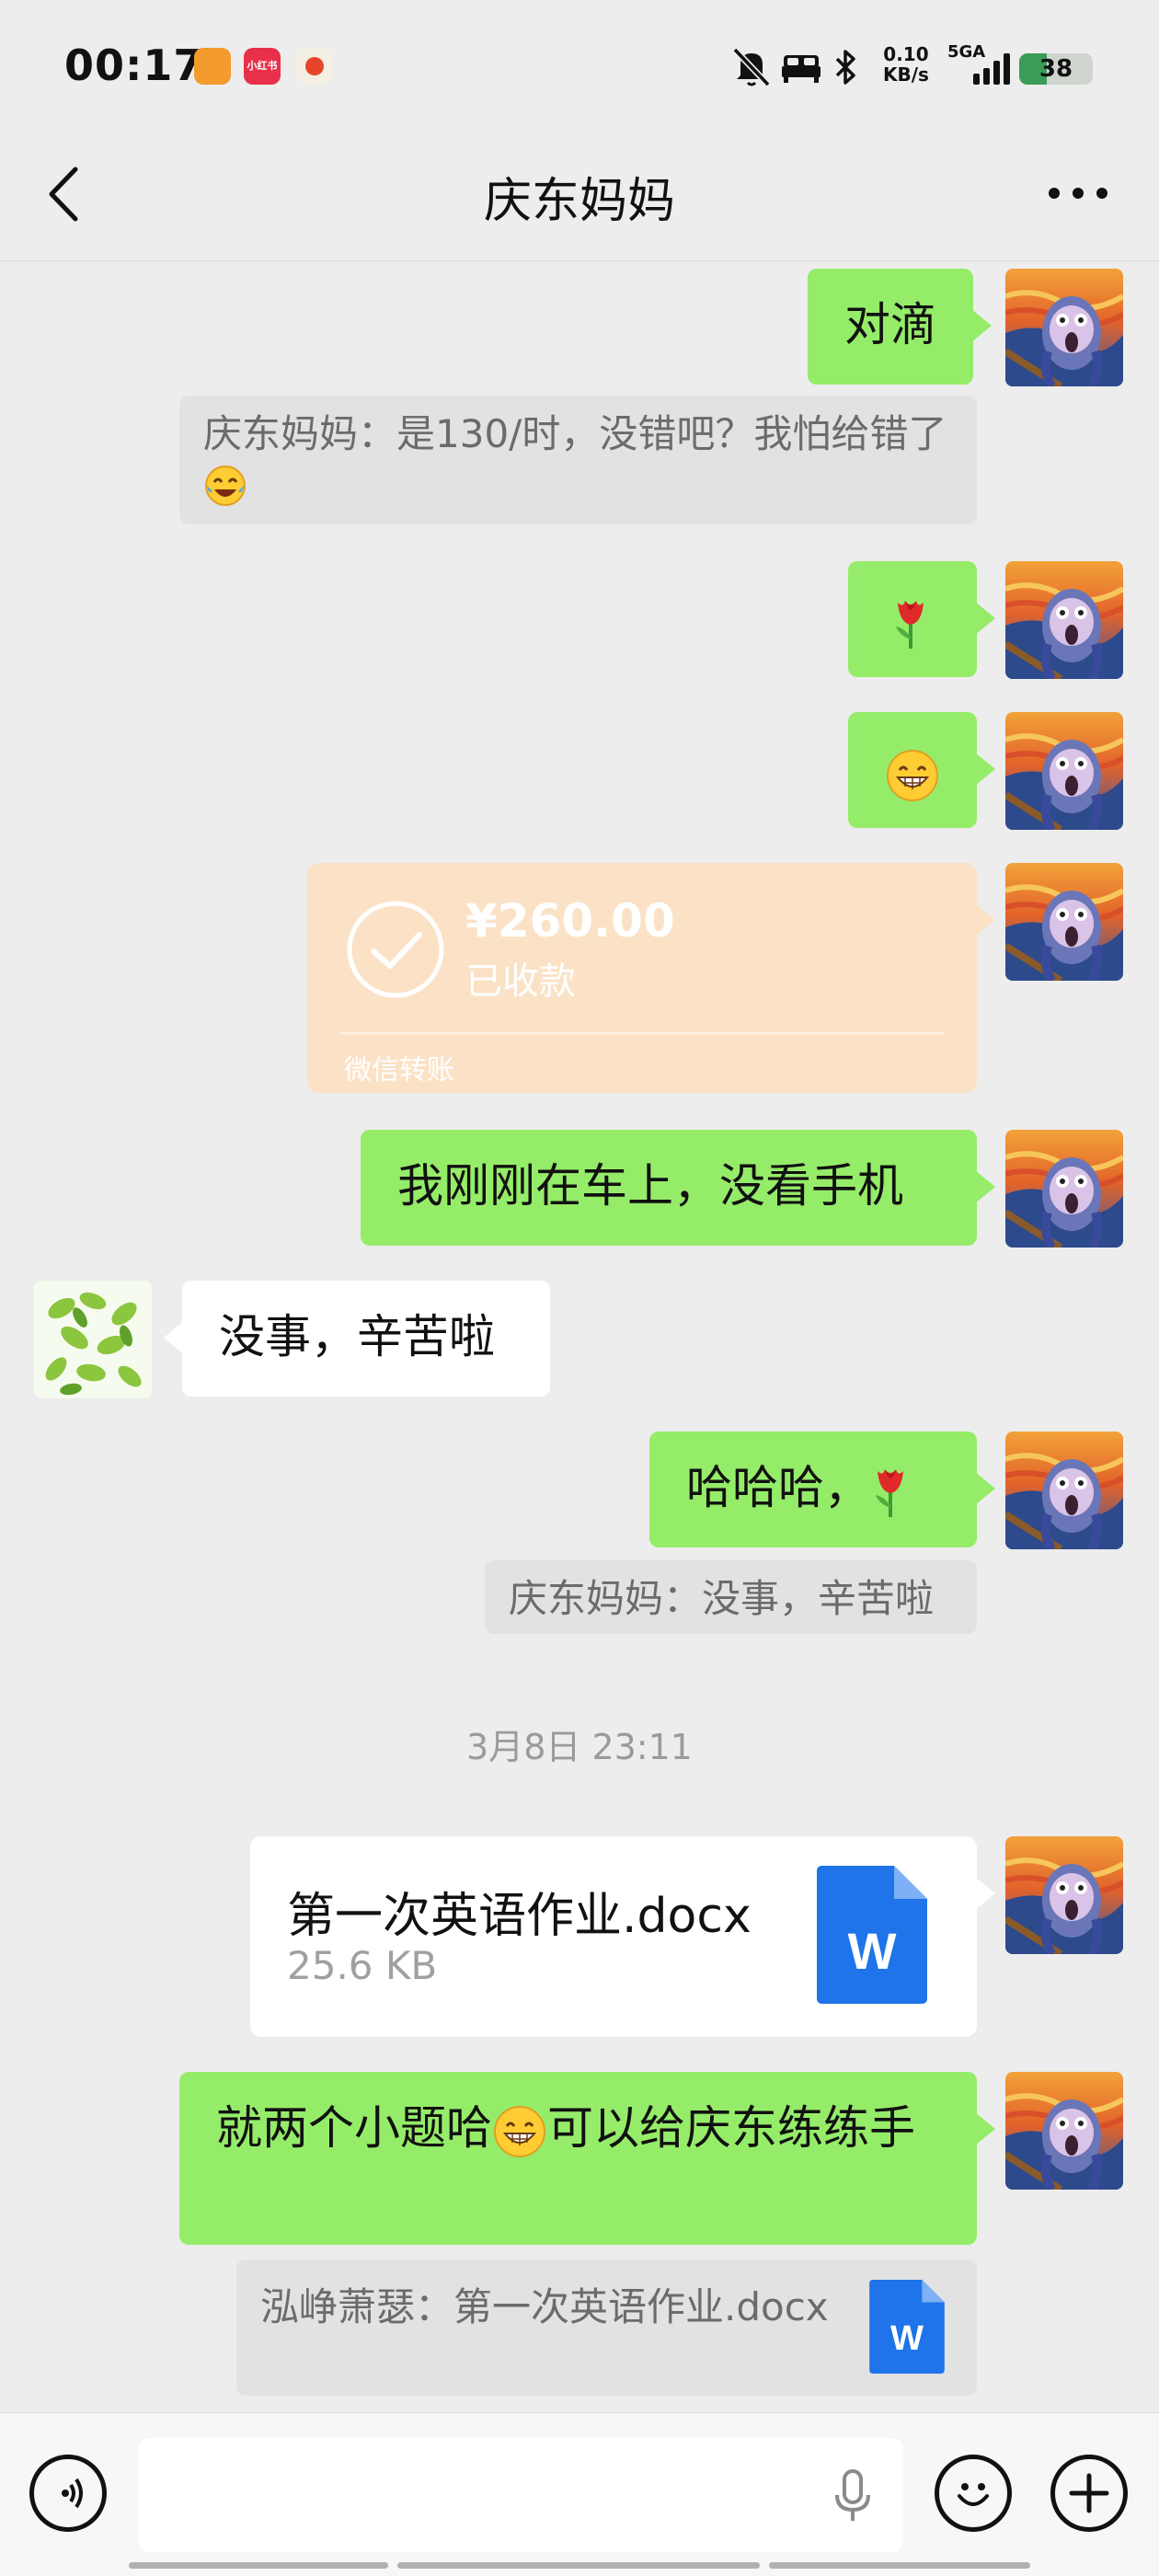 Image resolution: width=1159 pixels, height=2576 pixels. I want to click on plus-icon, so click(1089, 2493).